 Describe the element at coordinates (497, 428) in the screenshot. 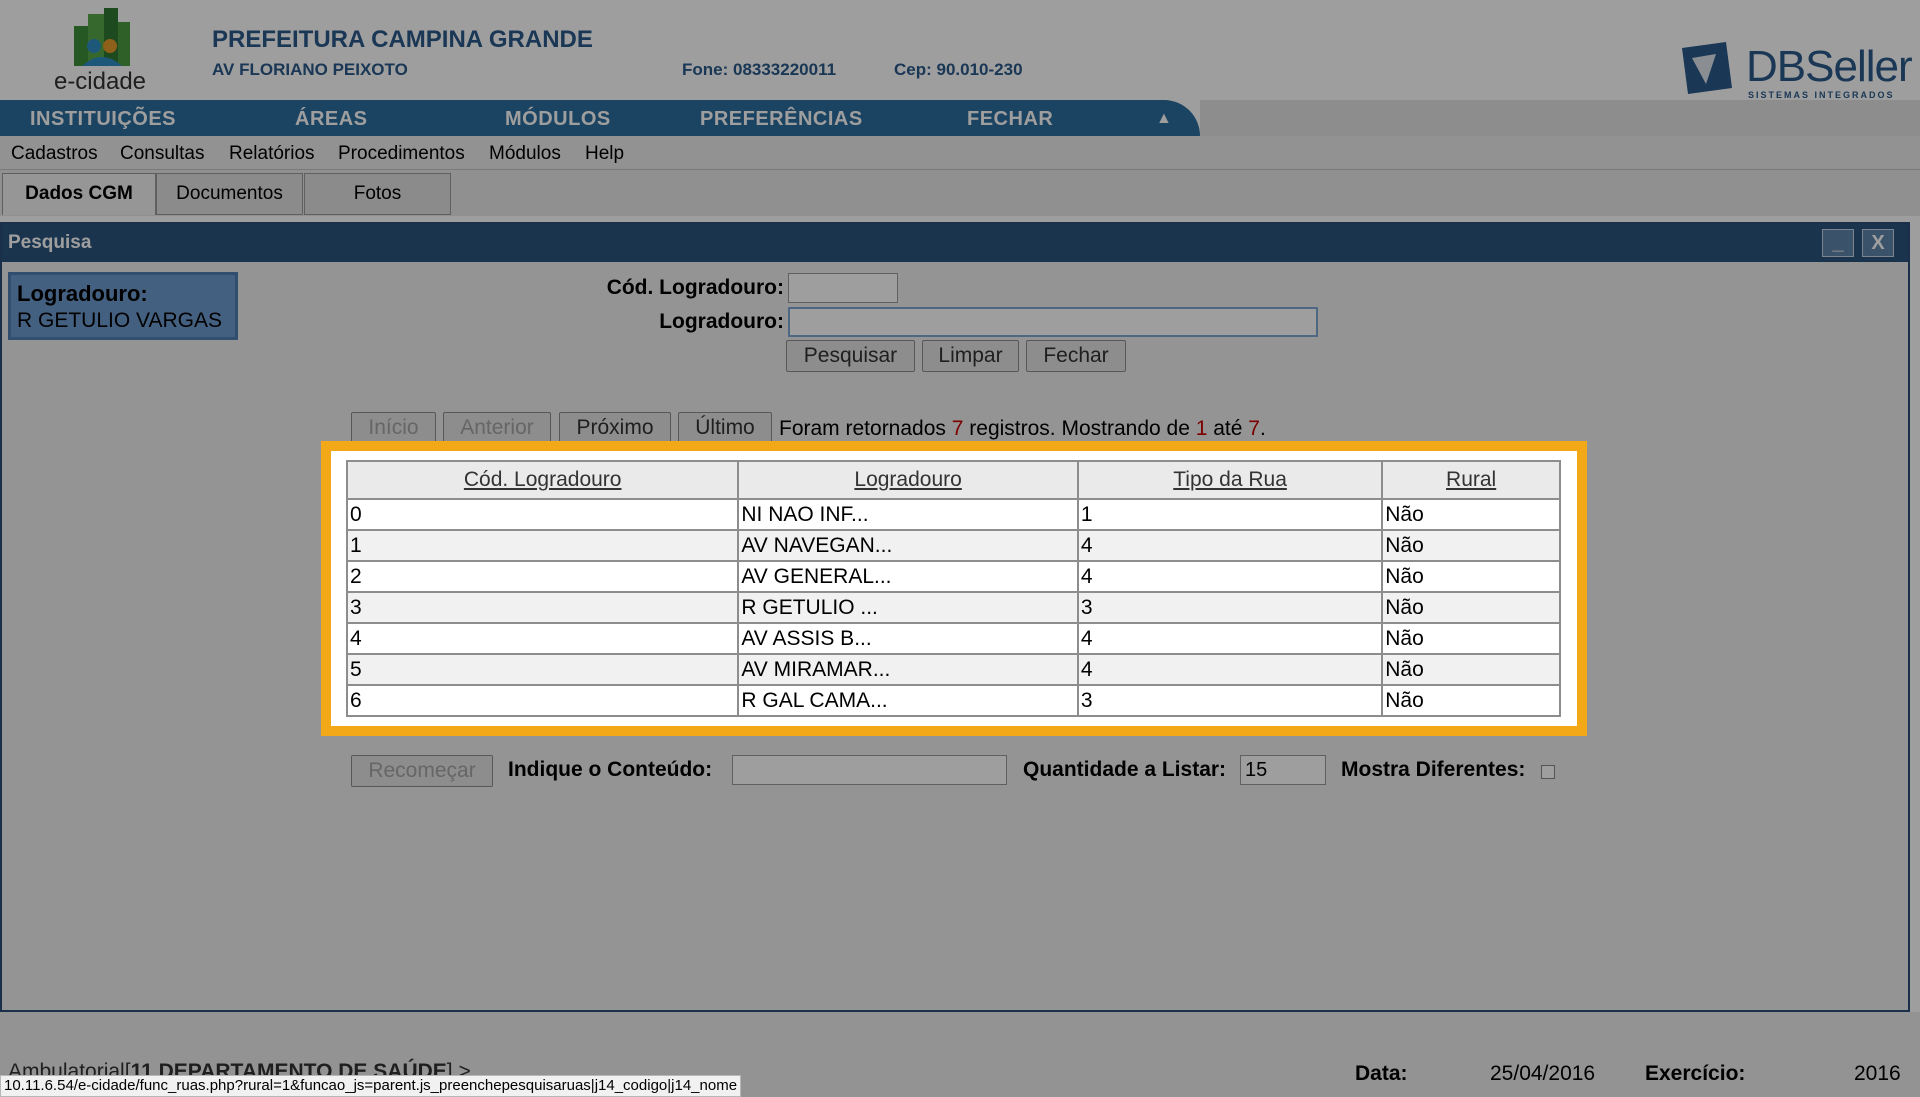

I see `anterior-button: Anterior` at that location.